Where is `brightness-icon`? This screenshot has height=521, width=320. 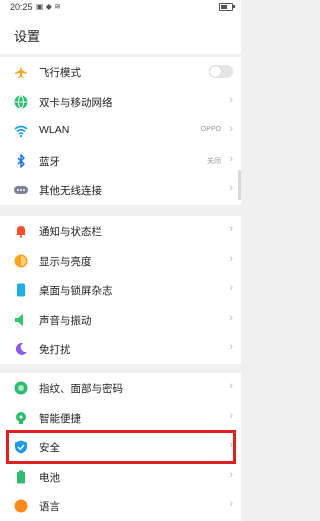
brightness-icon is located at coordinates (21, 260).